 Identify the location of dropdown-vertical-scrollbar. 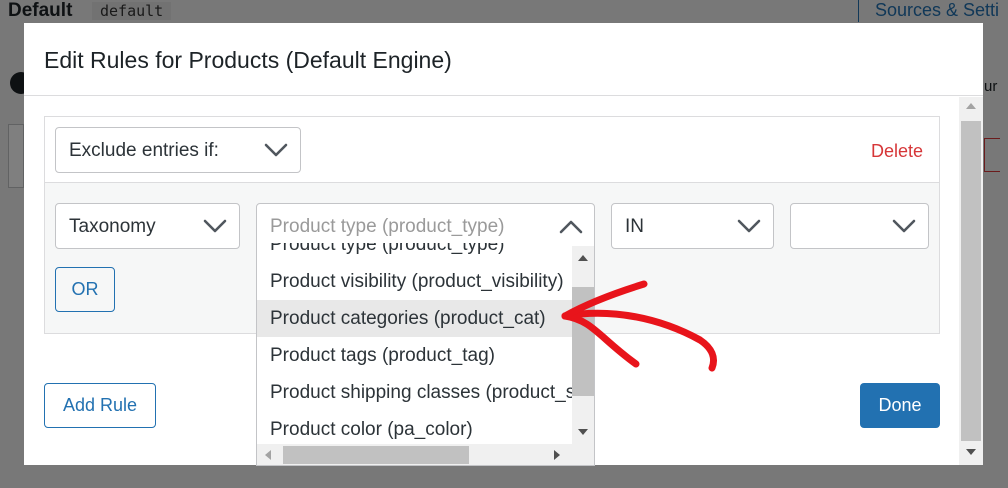
(583, 345).